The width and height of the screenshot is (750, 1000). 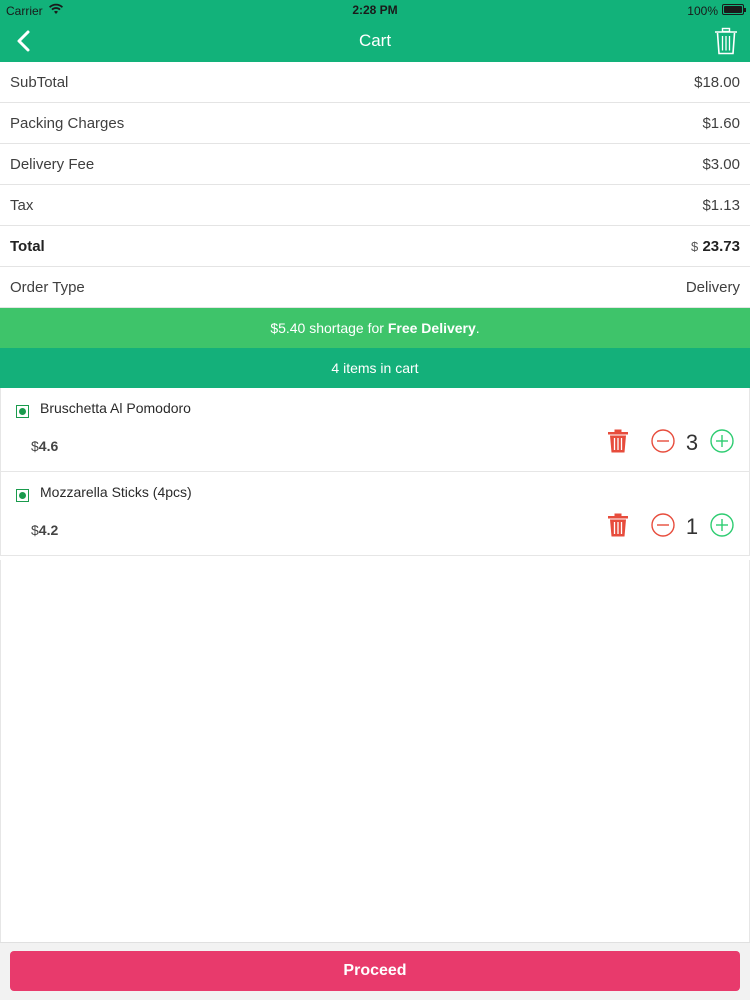 What do you see at coordinates (27, 246) in the screenshot?
I see `total-label: Total` at bounding box center [27, 246].